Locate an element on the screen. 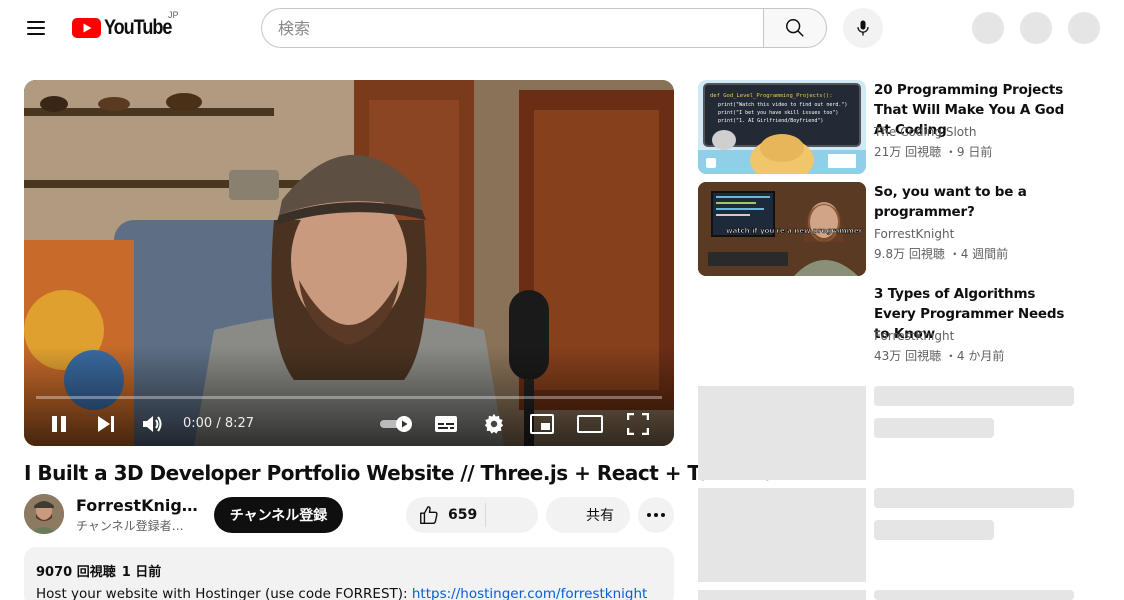  share-button: 共有 is located at coordinates (588, 515).